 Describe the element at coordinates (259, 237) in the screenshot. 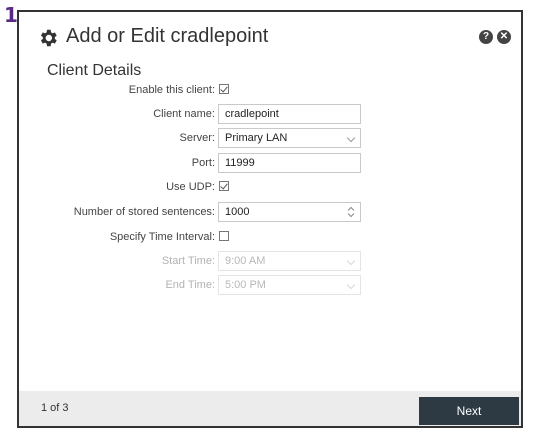

I see `time-interval-row: Specify Time Interval:` at that location.